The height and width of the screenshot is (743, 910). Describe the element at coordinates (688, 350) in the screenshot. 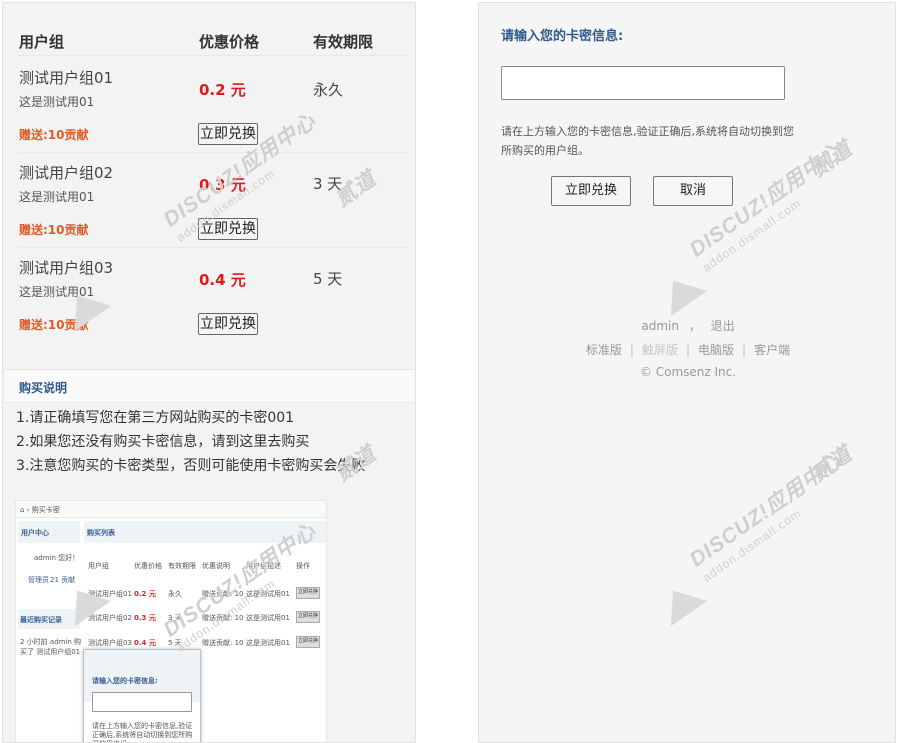

I see `footer-links: 标准版 | 触屏版 | 电脑版 | 客户端` at that location.